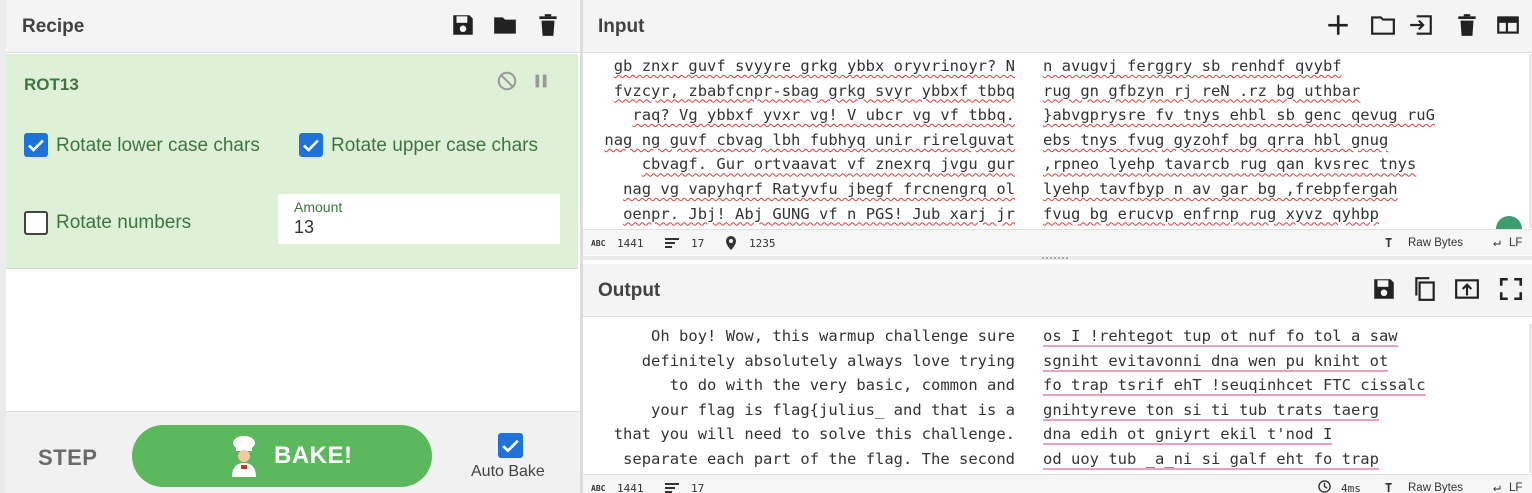  Describe the element at coordinates (1383, 25) in the screenshot. I see `open-folder-icon` at that location.